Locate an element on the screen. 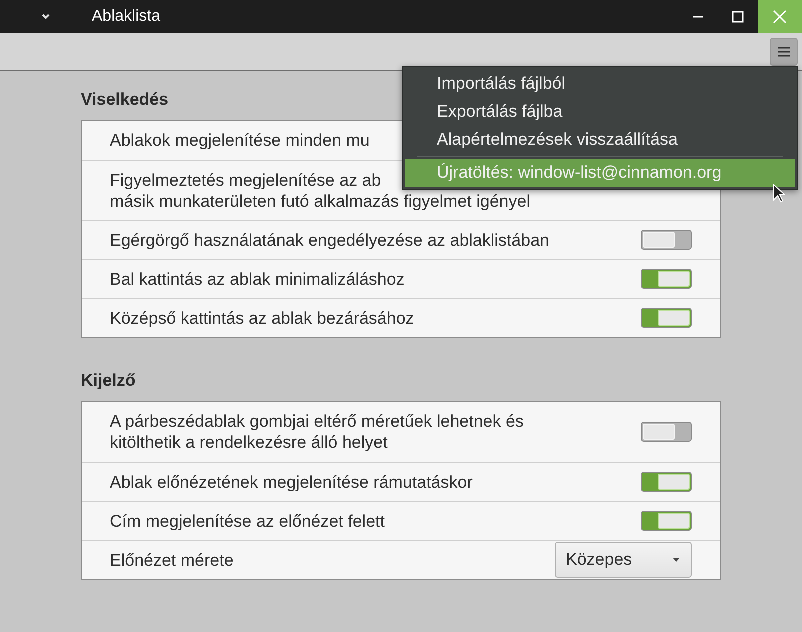 The height and width of the screenshot is (632, 802). menu-item: Exportálás fájlba is located at coordinates (600, 112).